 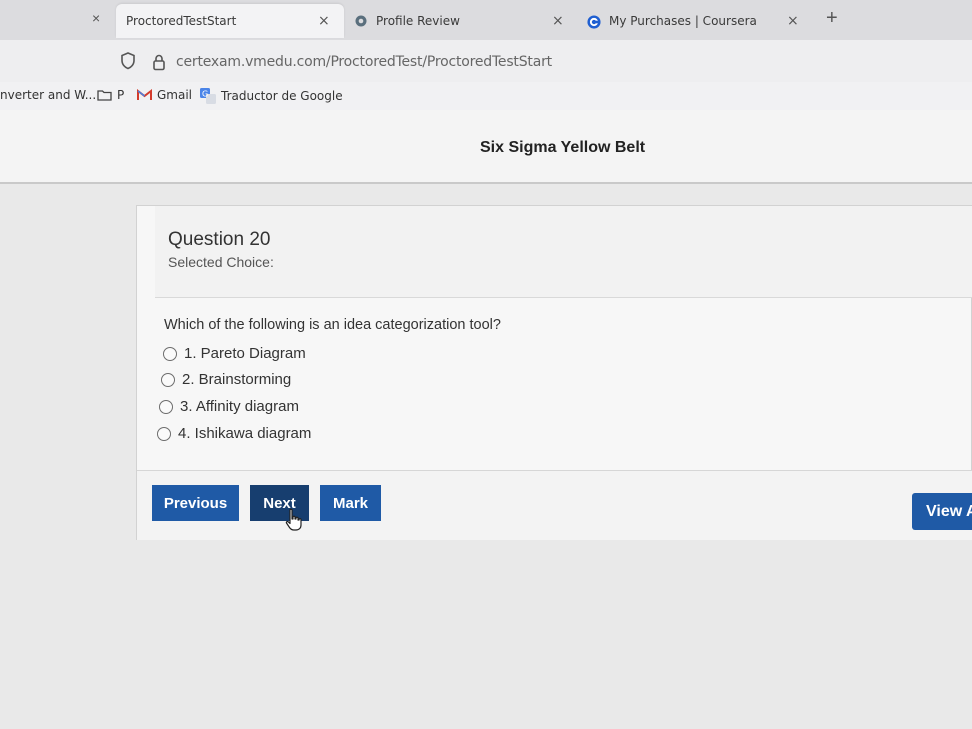 What do you see at coordinates (245, 433) in the screenshot?
I see `option-label: 4. Ishikawa diagram` at bounding box center [245, 433].